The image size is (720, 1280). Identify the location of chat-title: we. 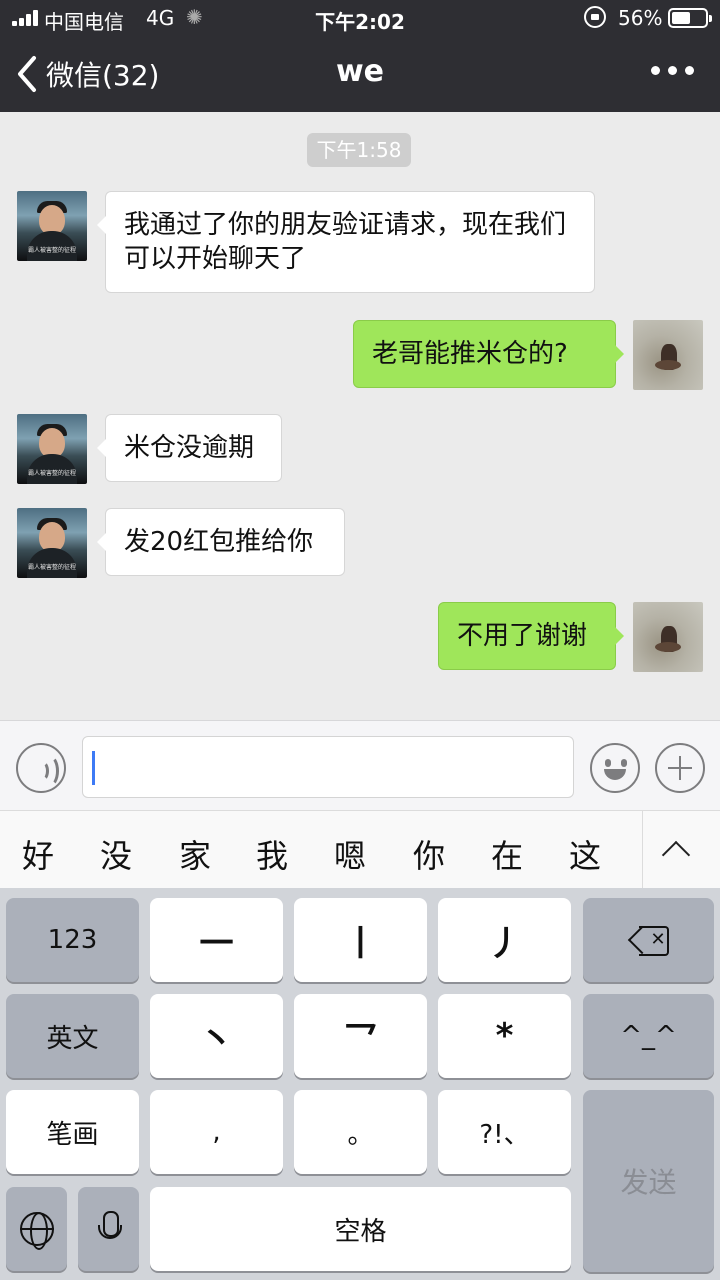
(360, 71).